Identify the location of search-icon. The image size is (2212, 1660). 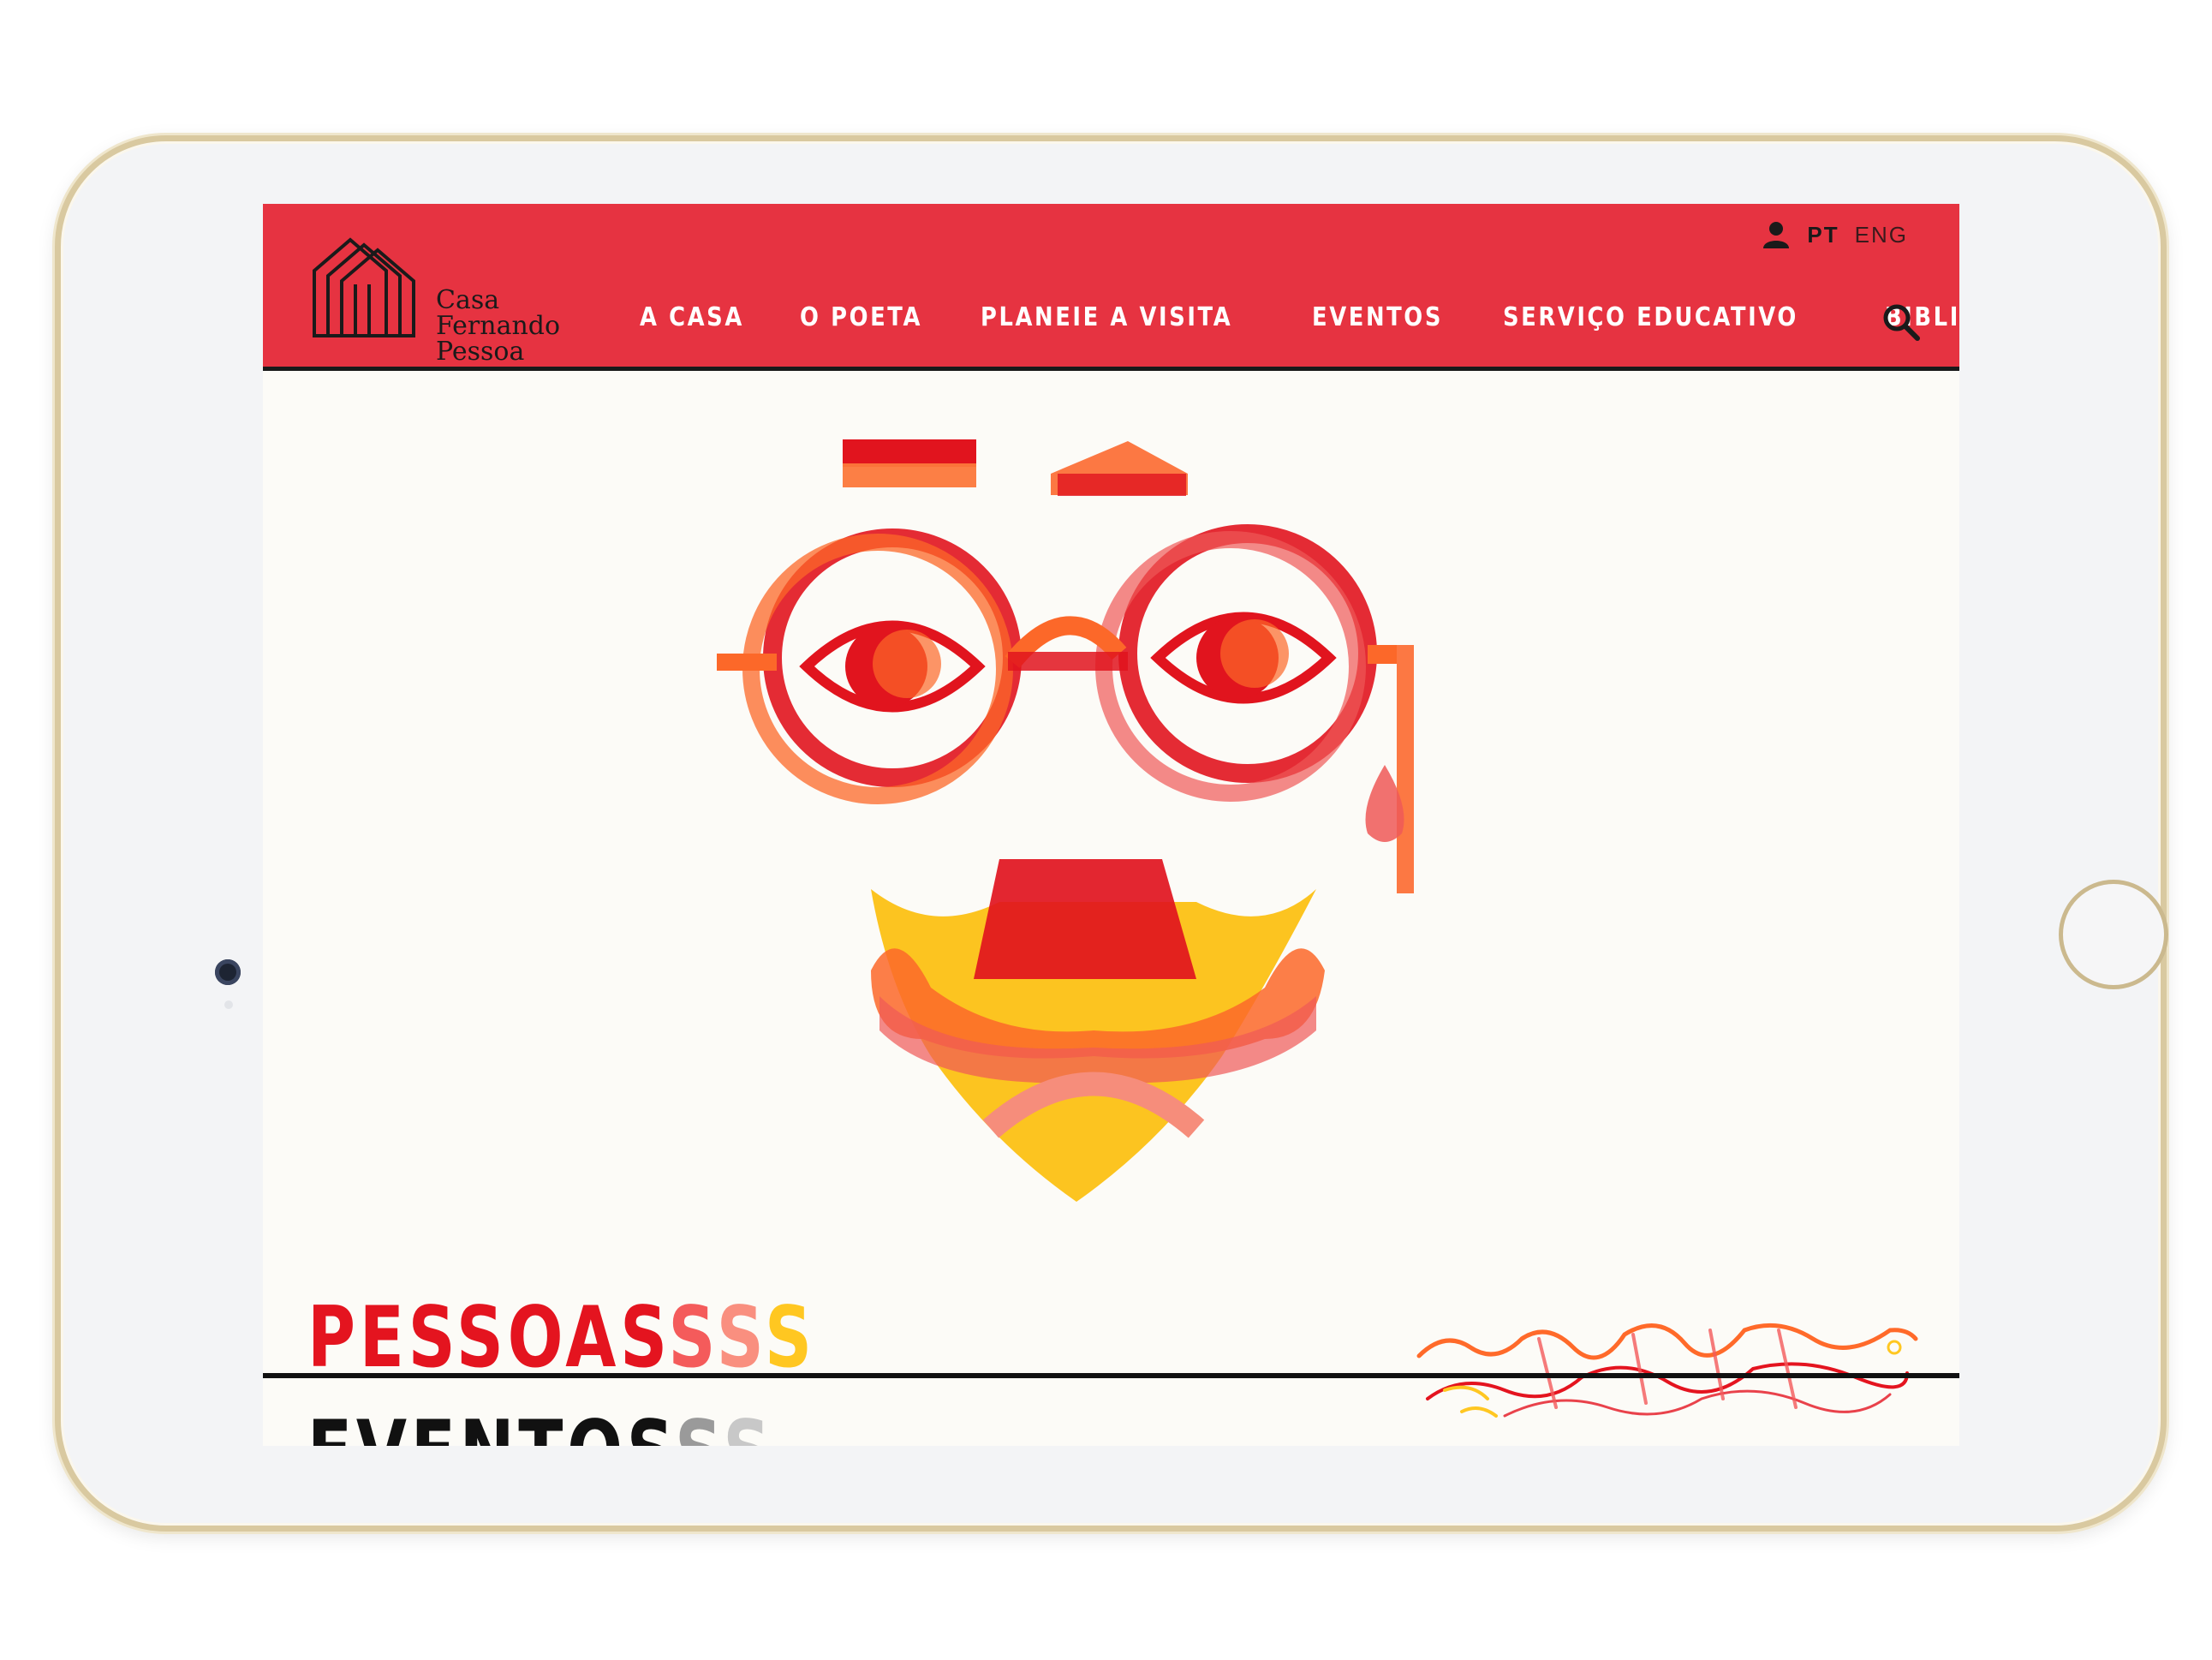
(1901, 322).